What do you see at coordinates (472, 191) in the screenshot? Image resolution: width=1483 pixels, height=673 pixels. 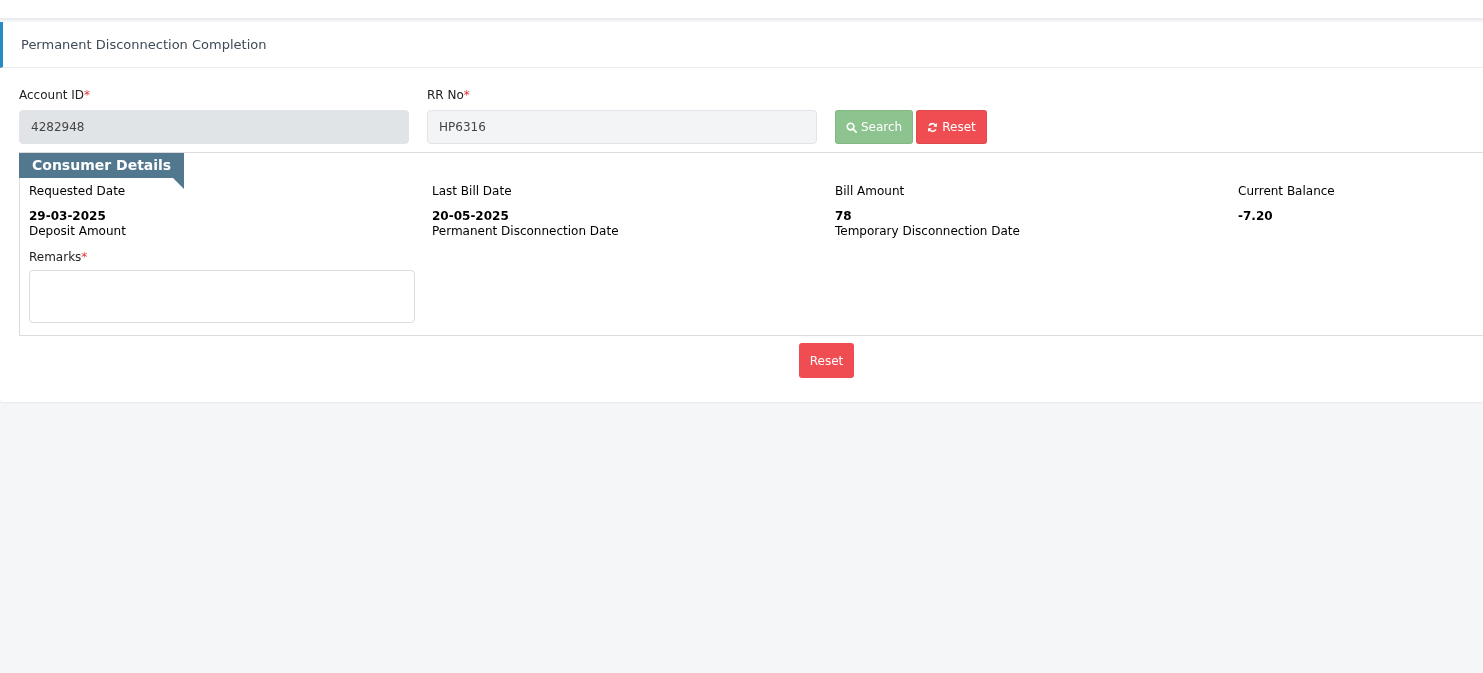 I see `detail-label: Last Bill Date` at bounding box center [472, 191].